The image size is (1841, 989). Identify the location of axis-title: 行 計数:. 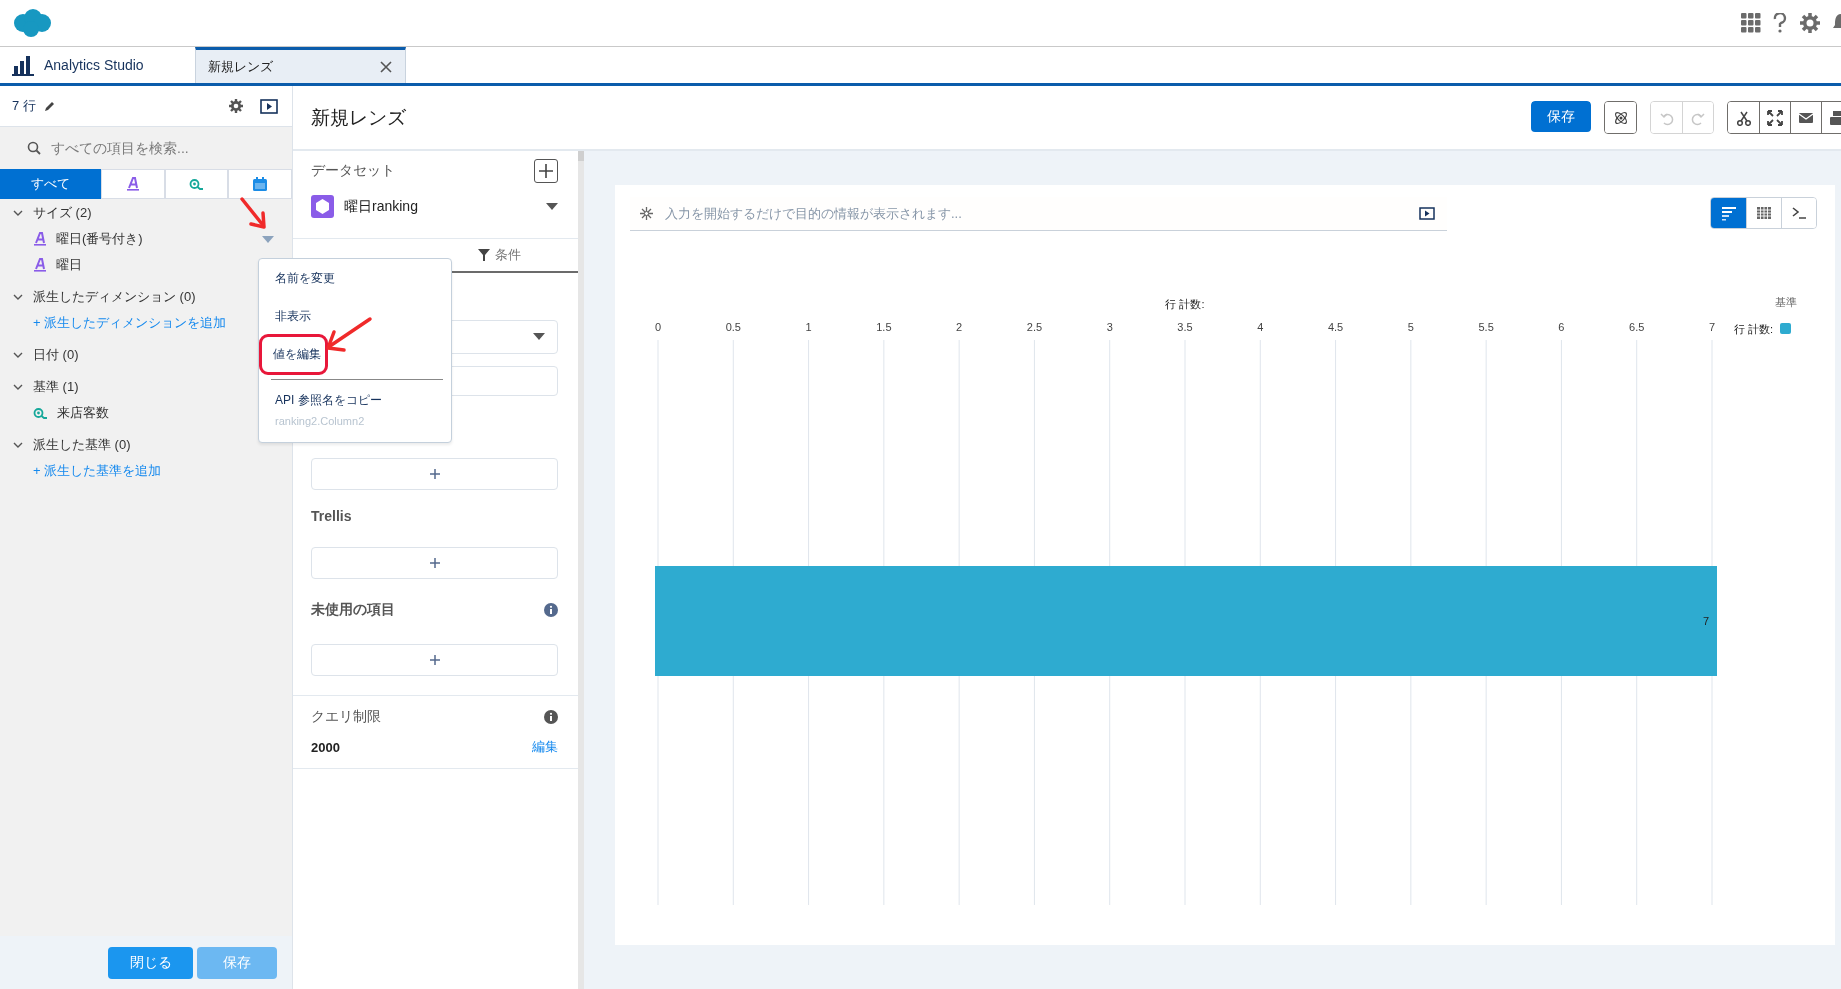
(1185, 304).